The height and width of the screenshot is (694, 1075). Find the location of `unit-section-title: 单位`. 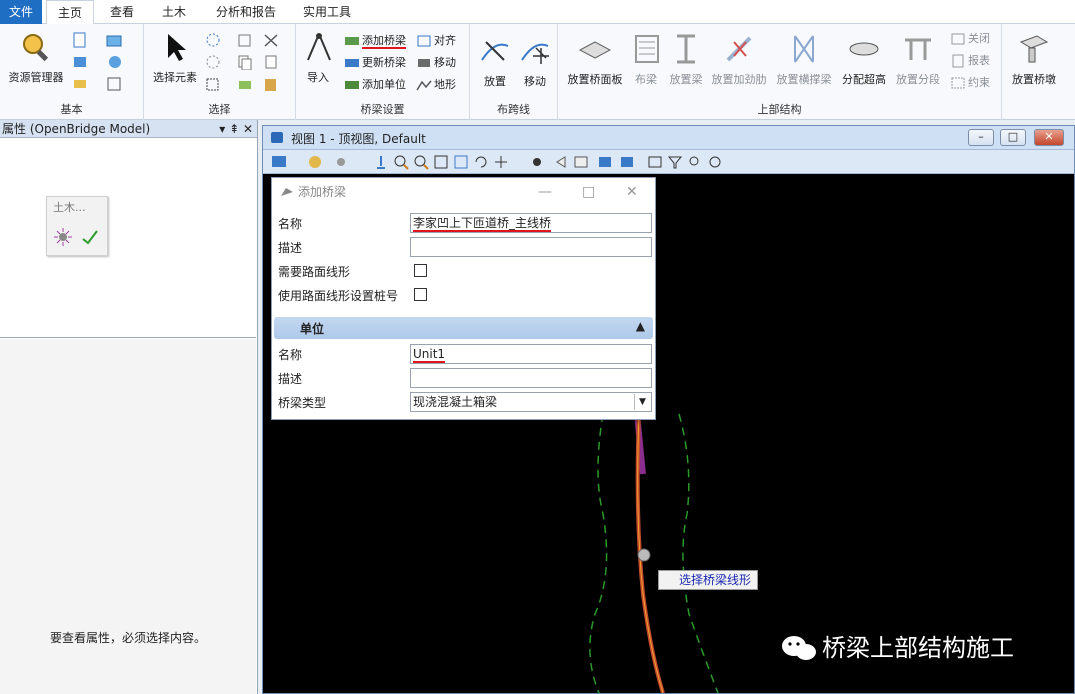

unit-section-title: 单位 is located at coordinates (312, 329).